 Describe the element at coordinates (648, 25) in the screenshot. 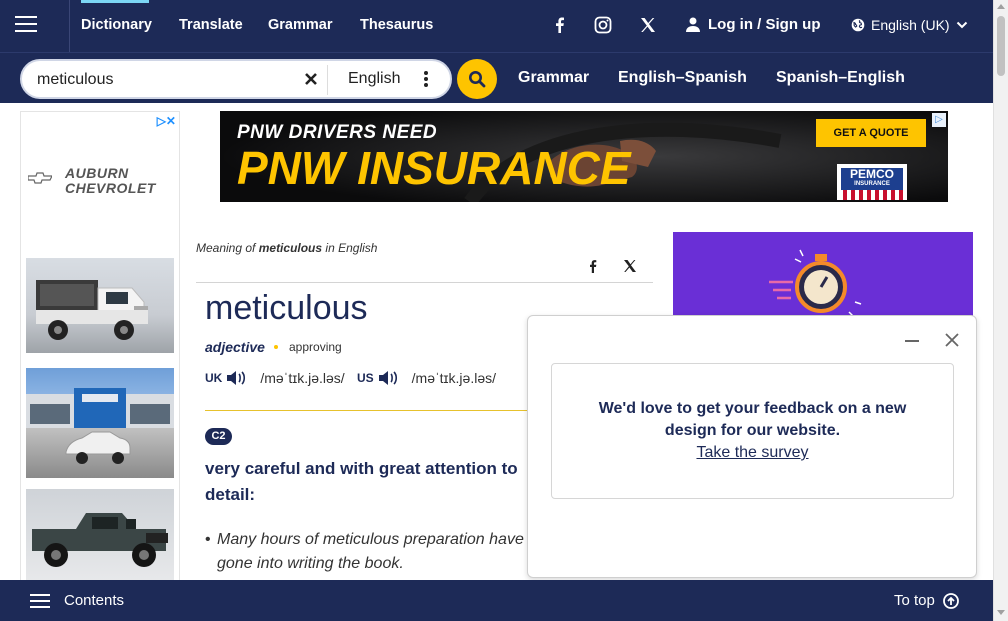

I see `x-twitter-icon` at that location.